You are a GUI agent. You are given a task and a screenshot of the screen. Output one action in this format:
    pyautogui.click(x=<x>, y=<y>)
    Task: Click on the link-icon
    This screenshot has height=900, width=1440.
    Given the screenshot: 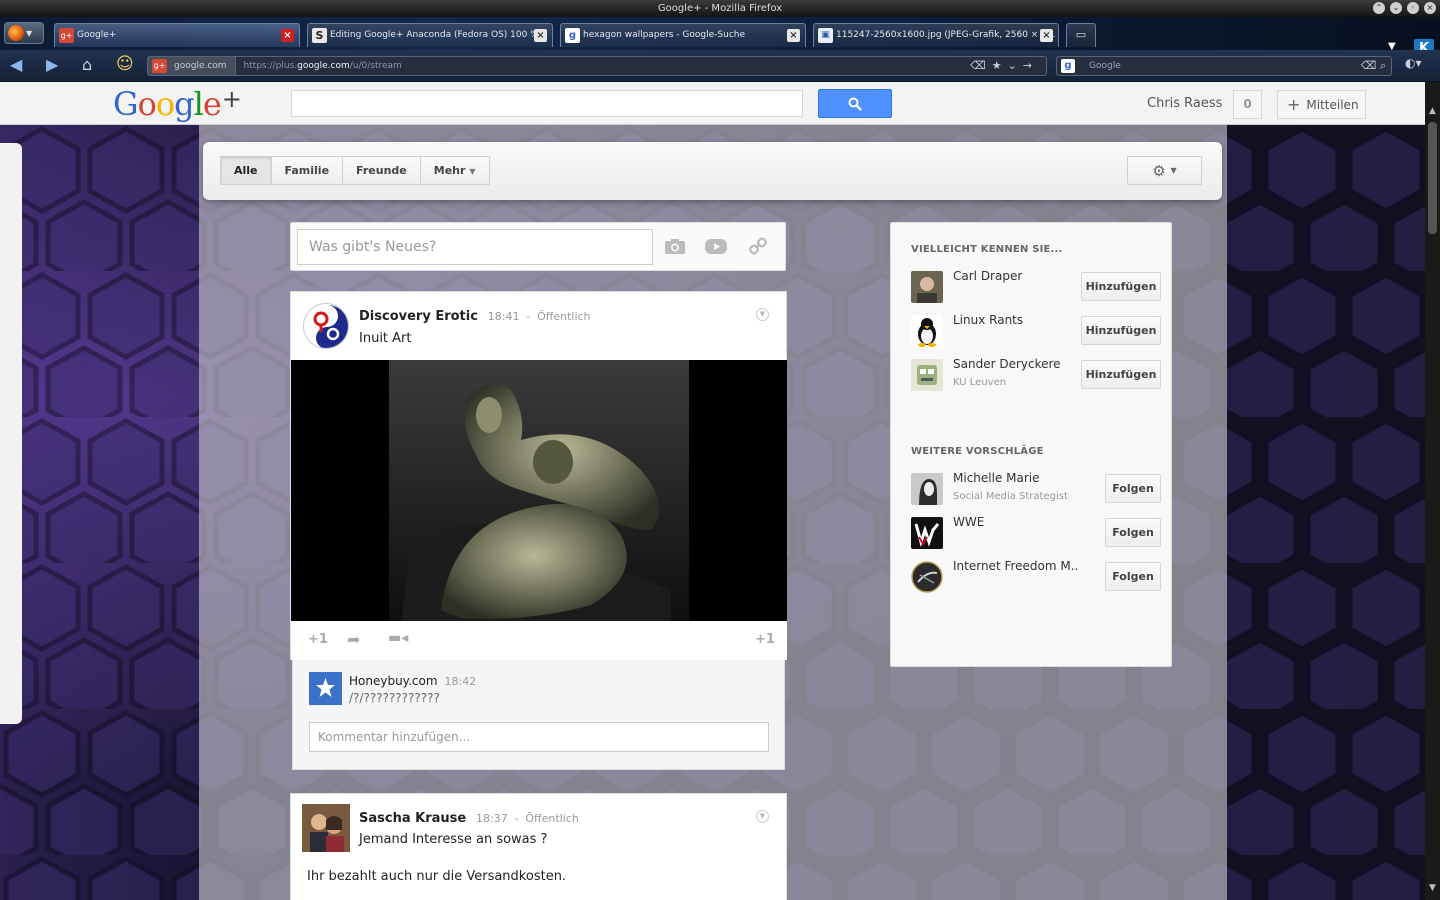 What is the action you would take?
    pyautogui.click(x=758, y=246)
    